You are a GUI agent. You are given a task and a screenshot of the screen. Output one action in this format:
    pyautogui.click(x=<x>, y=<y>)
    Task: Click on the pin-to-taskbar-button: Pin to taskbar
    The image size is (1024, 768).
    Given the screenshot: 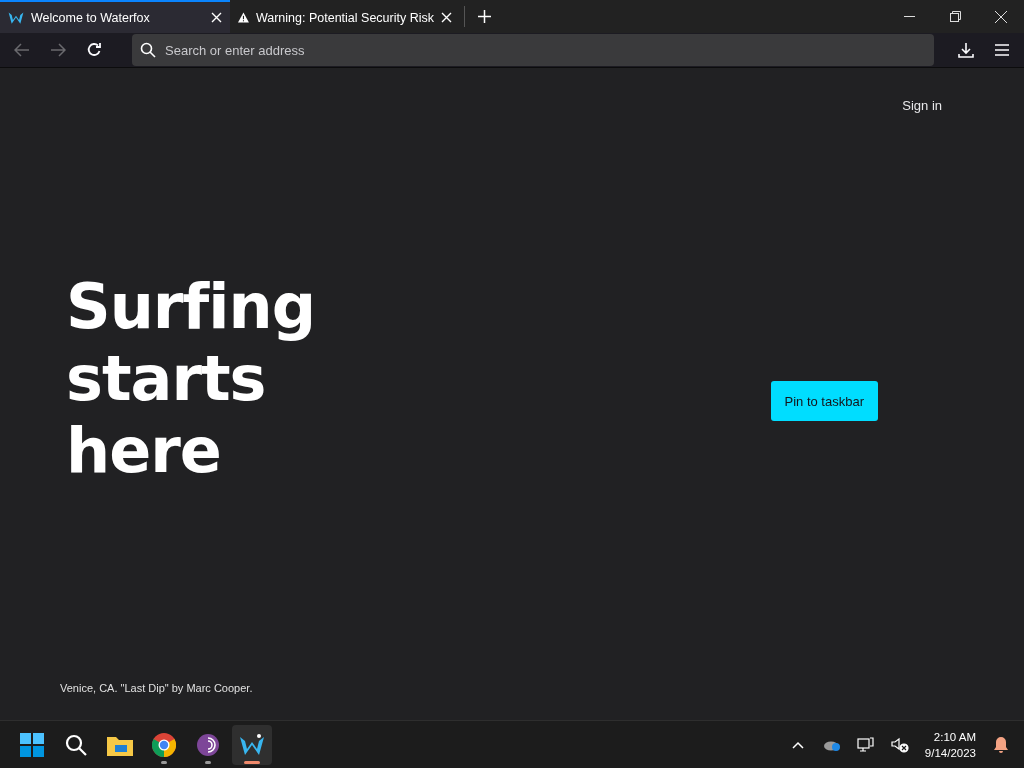 What is the action you would take?
    pyautogui.click(x=824, y=401)
    